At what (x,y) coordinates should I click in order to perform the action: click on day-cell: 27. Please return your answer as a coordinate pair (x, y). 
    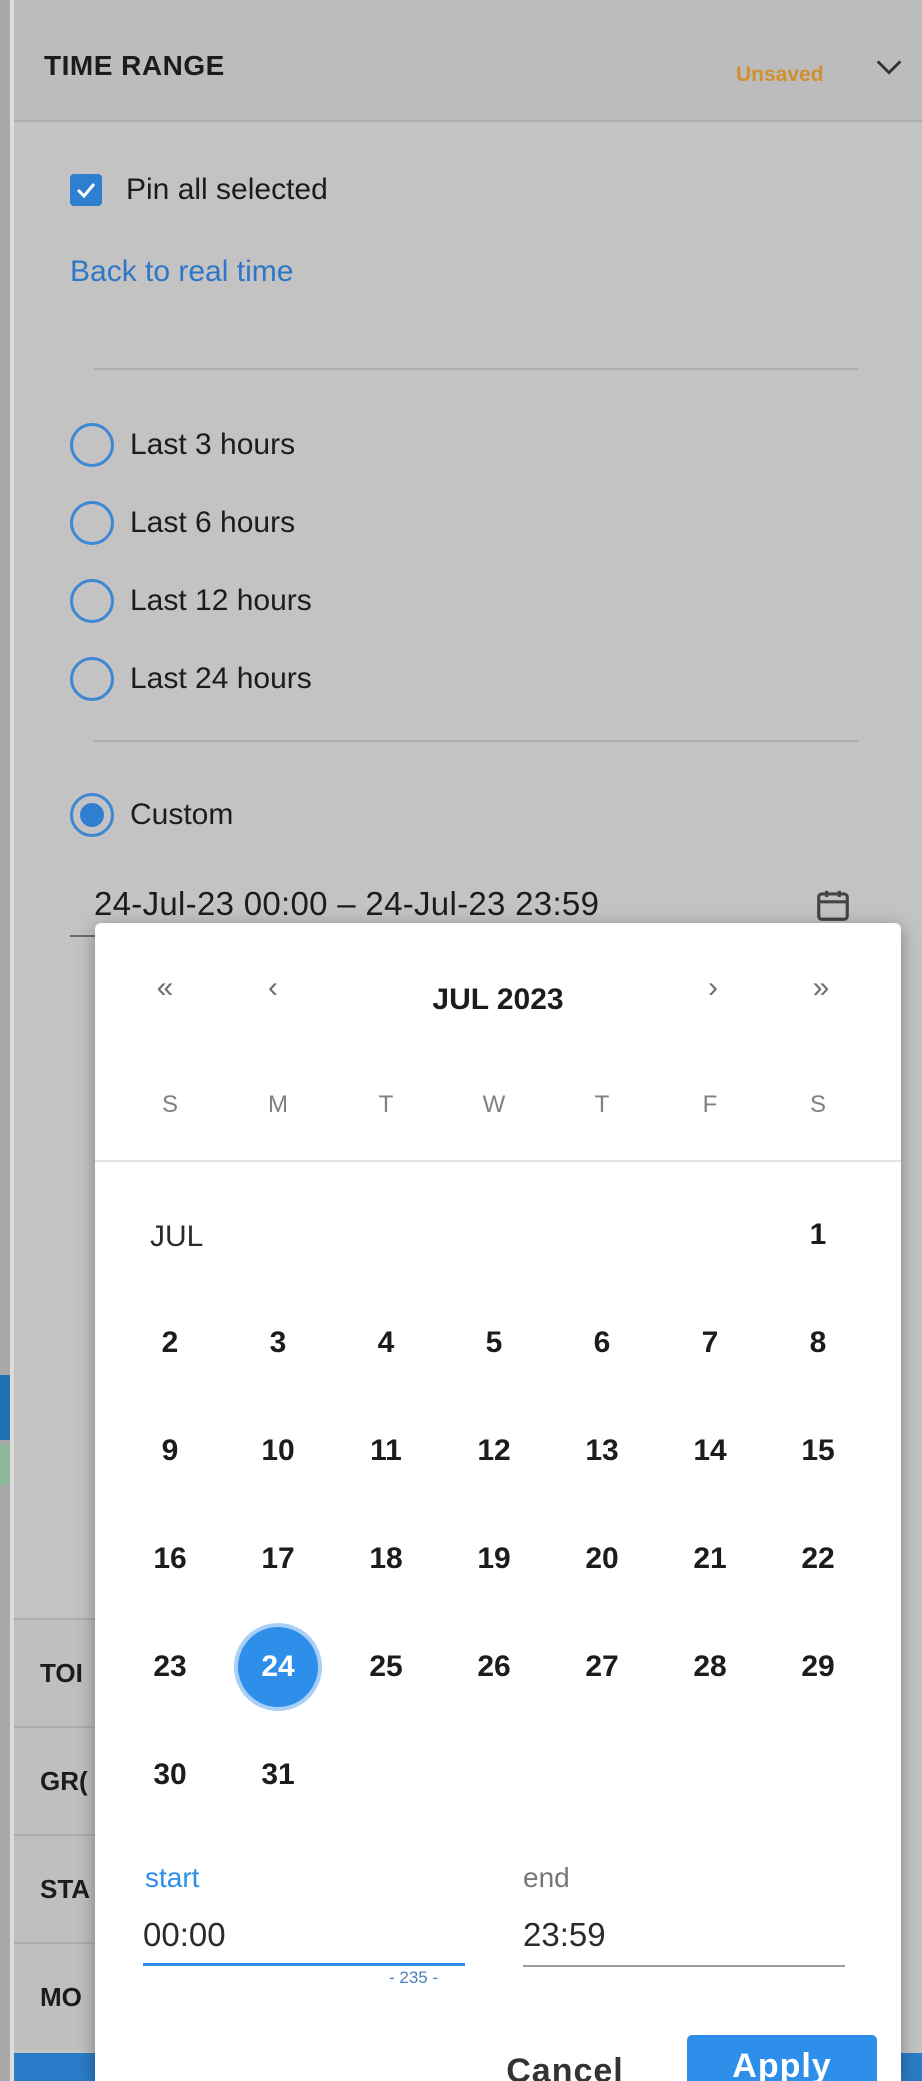
    Looking at the image, I should click on (602, 1667).